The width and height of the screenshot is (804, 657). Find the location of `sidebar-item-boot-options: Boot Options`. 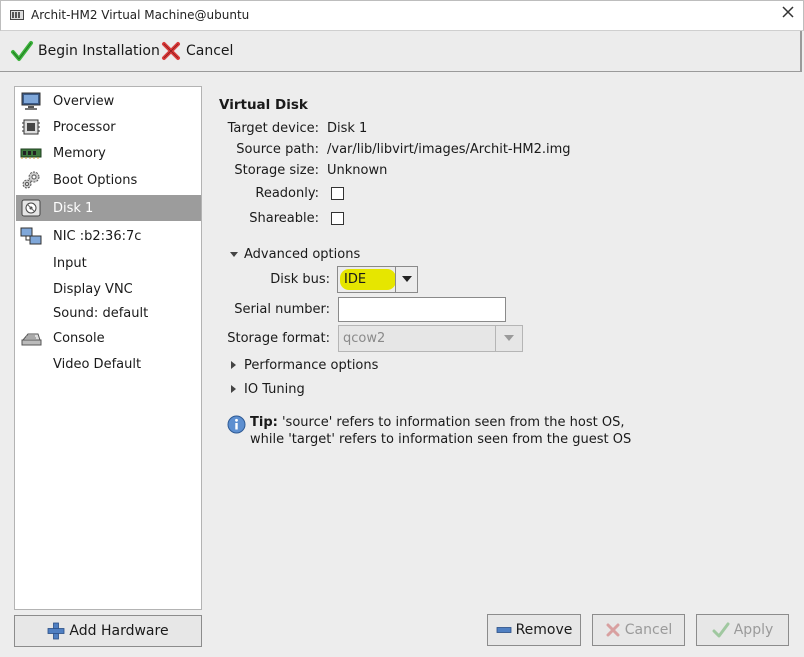

sidebar-item-boot-options: Boot Options is located at coordinates (108, 180).